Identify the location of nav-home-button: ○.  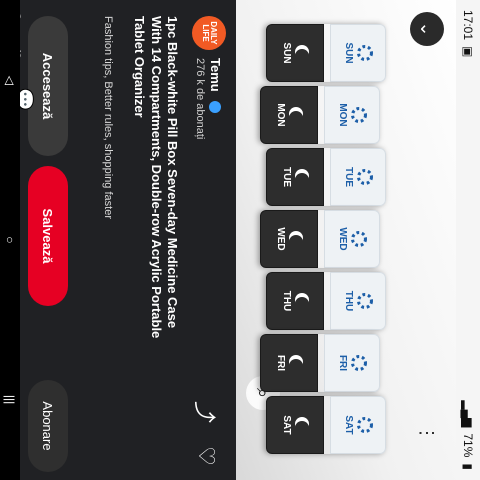
(10, 239).